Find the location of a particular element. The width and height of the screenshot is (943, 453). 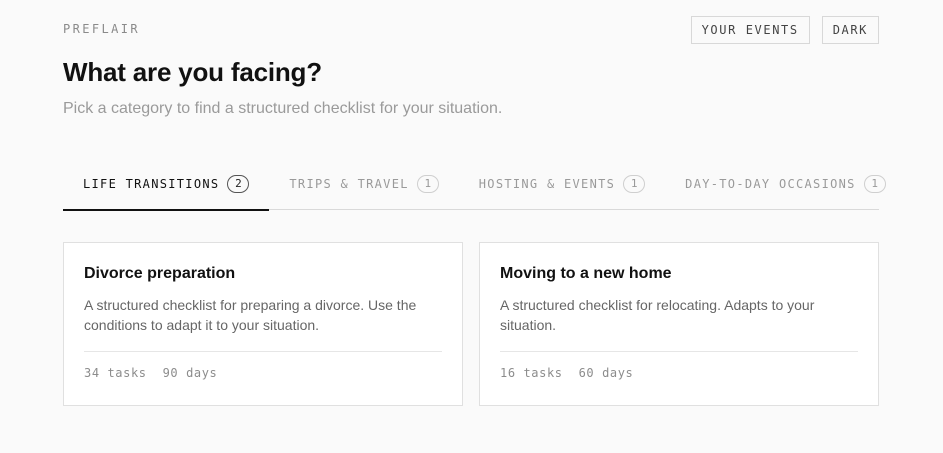

brand-logo: PREFLAIR is located at coordinates (101, 29).